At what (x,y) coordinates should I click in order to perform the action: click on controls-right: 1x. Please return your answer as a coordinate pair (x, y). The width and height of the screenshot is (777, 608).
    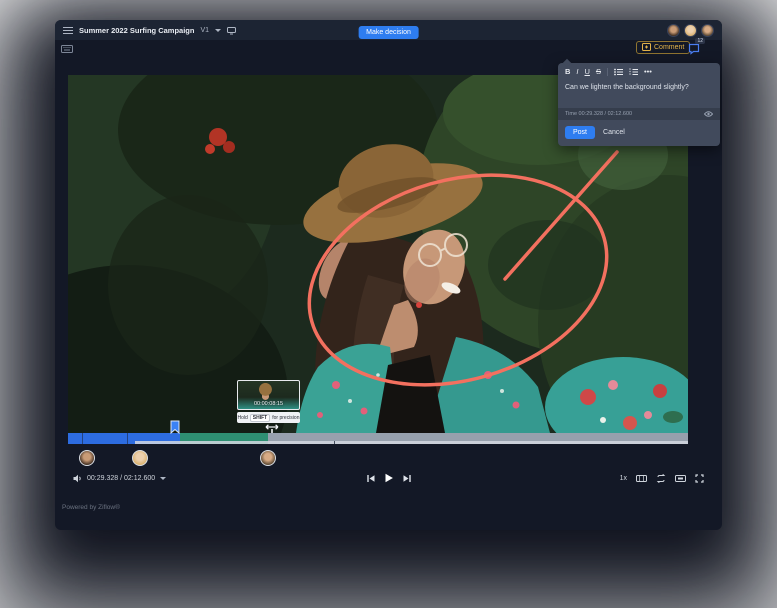
    Looking at the image, I should click on (662, 478).